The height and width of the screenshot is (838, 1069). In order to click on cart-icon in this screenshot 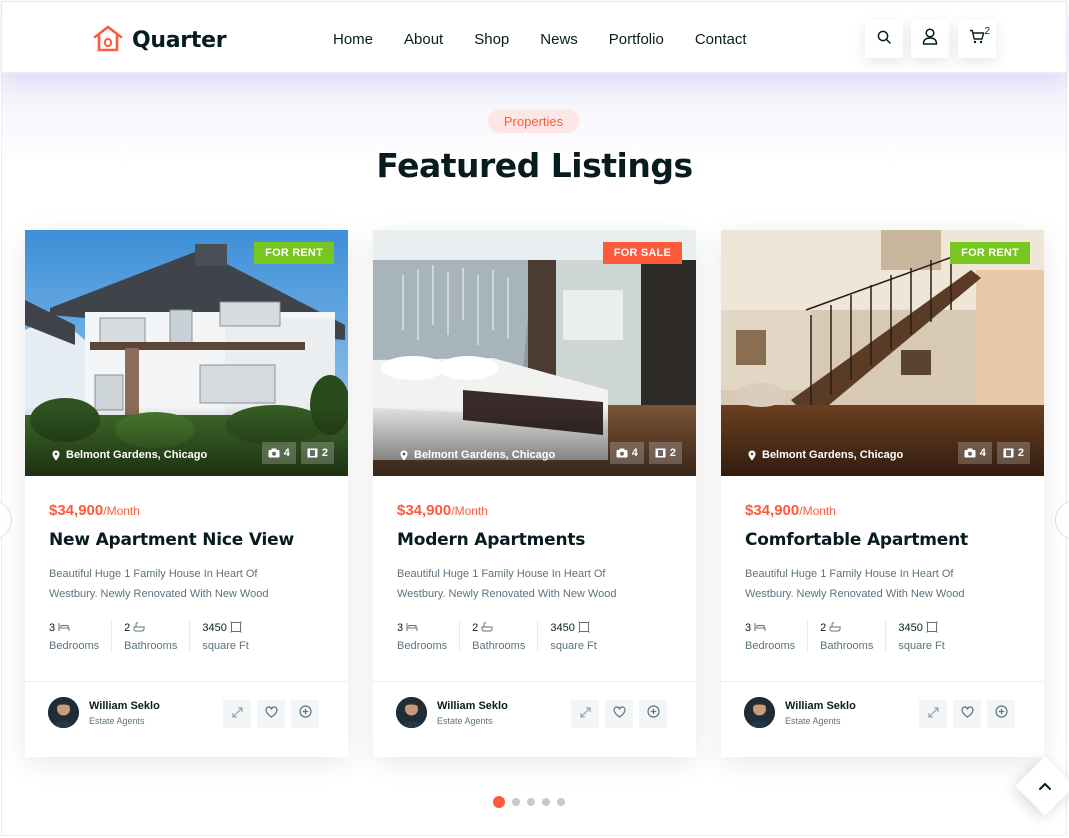, I will do `click(977, 39)`.